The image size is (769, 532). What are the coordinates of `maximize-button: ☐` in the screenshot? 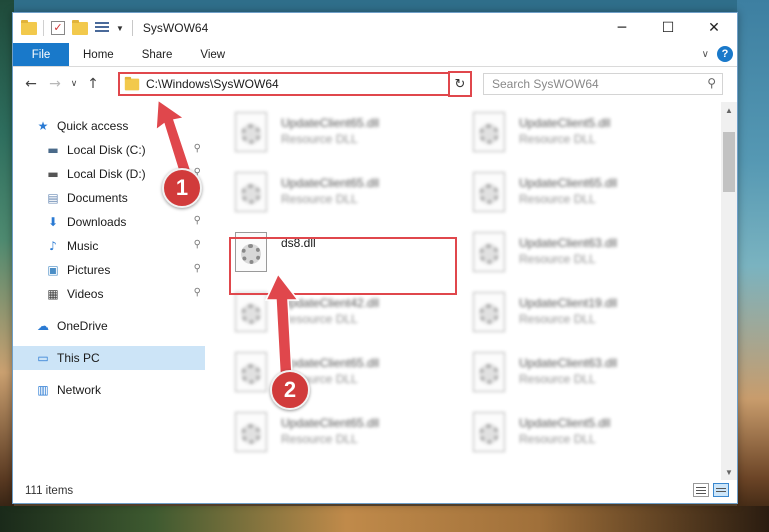 It's located at (668, 28).